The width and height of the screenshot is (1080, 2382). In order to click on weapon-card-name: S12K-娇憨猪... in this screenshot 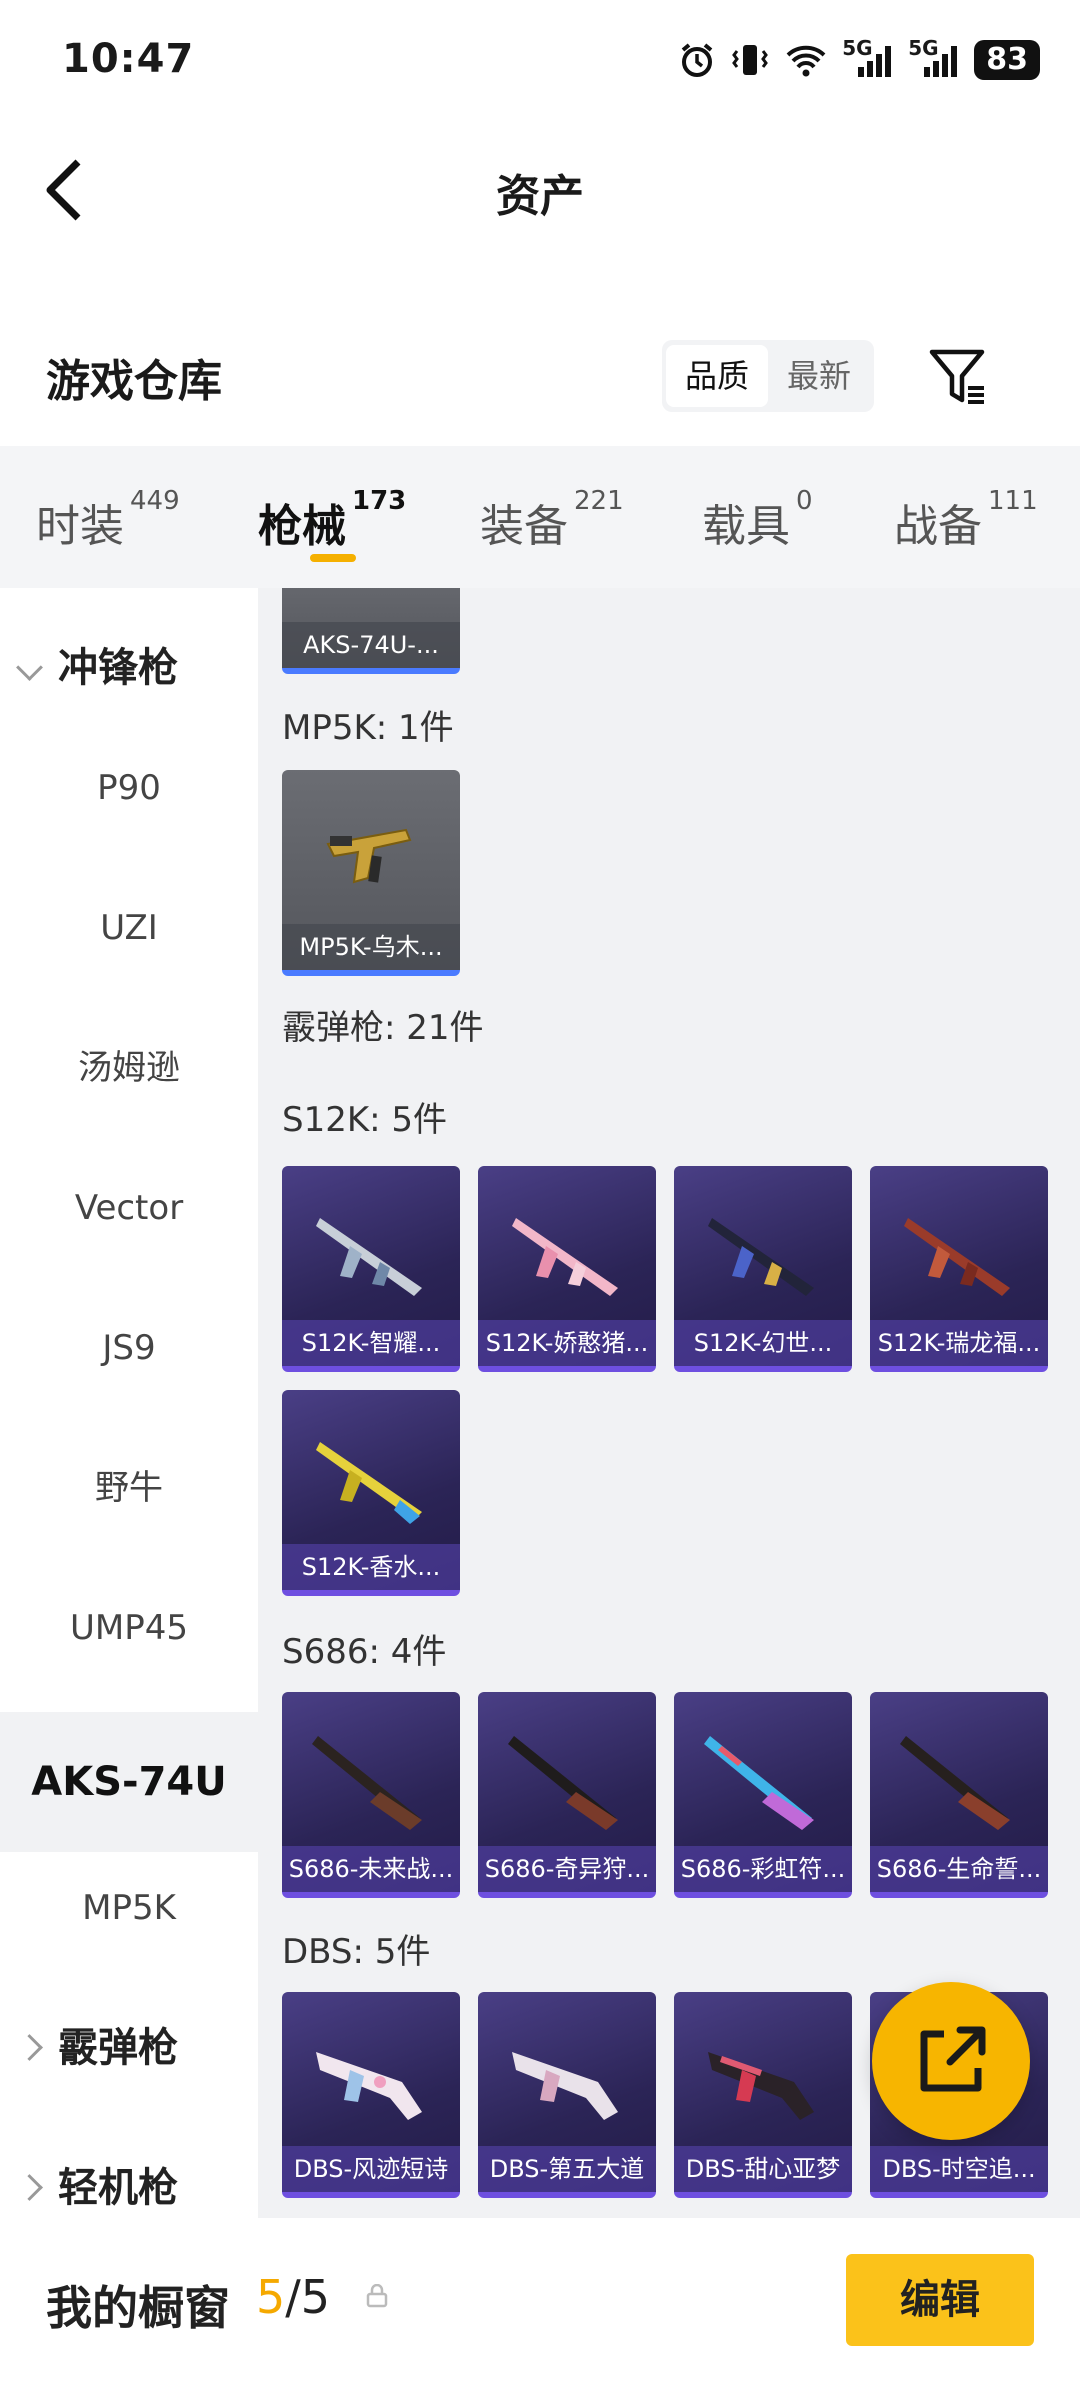, I will do `click(567, 1343)`.